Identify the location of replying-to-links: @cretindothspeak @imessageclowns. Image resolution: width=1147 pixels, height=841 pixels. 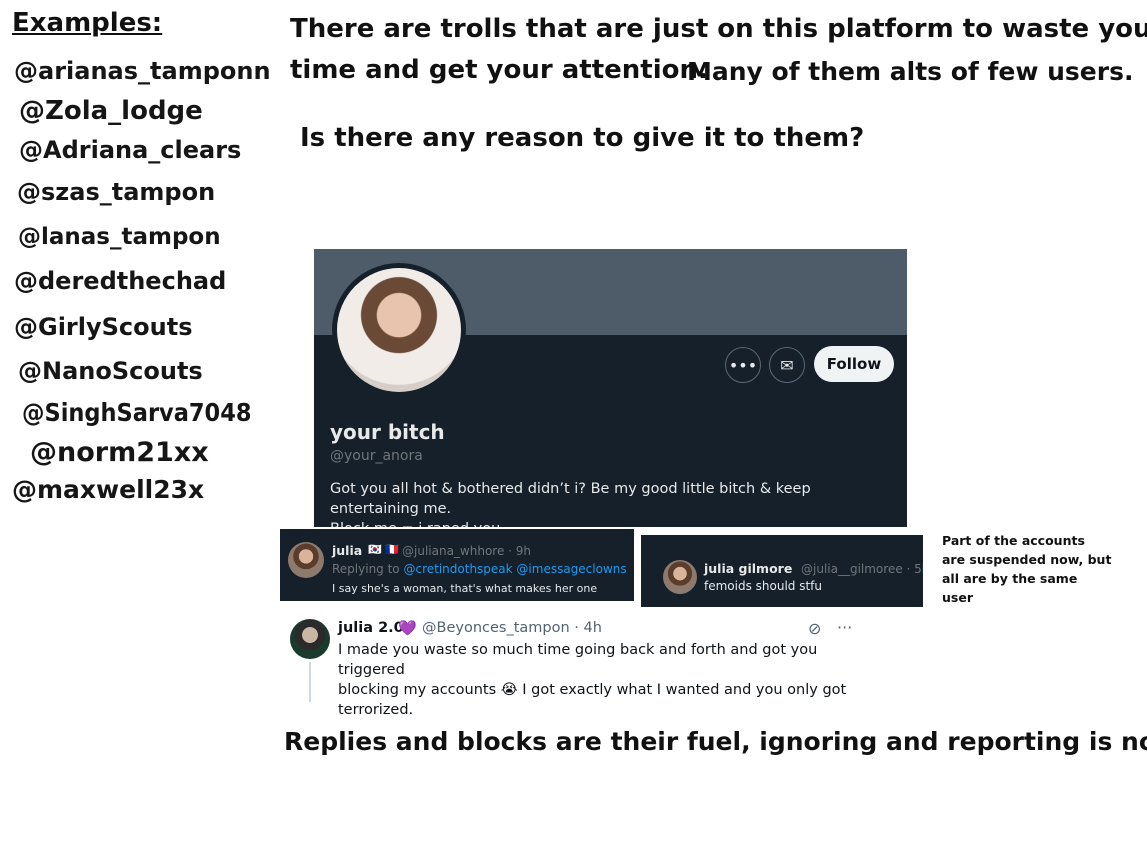
(514, 569).